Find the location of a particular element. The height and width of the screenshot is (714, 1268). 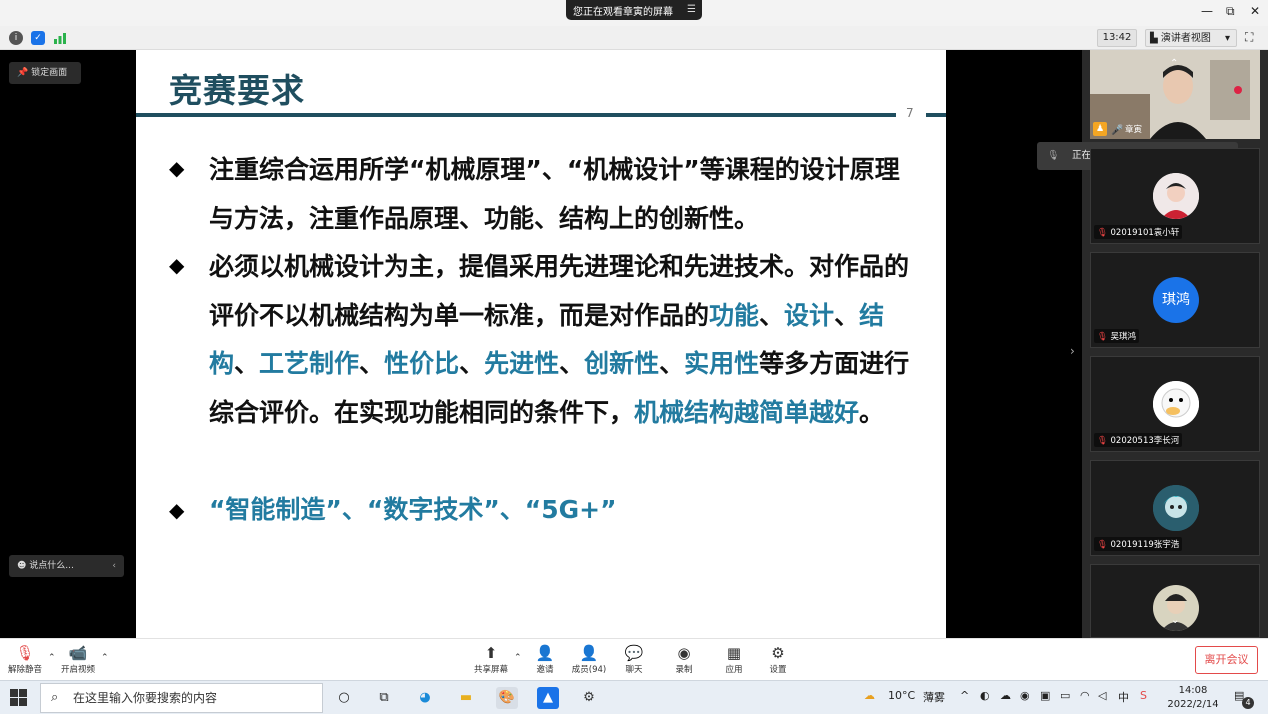

wechat-icon: ◉ is located at coordinates (1025, 695).